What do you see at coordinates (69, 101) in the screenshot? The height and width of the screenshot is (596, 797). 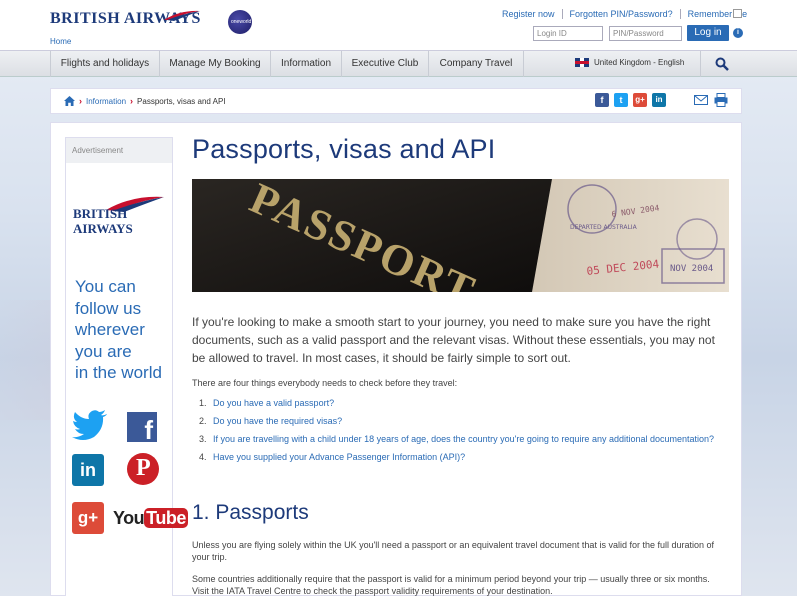 I see `home-icon` at bounding box center [69, 101].